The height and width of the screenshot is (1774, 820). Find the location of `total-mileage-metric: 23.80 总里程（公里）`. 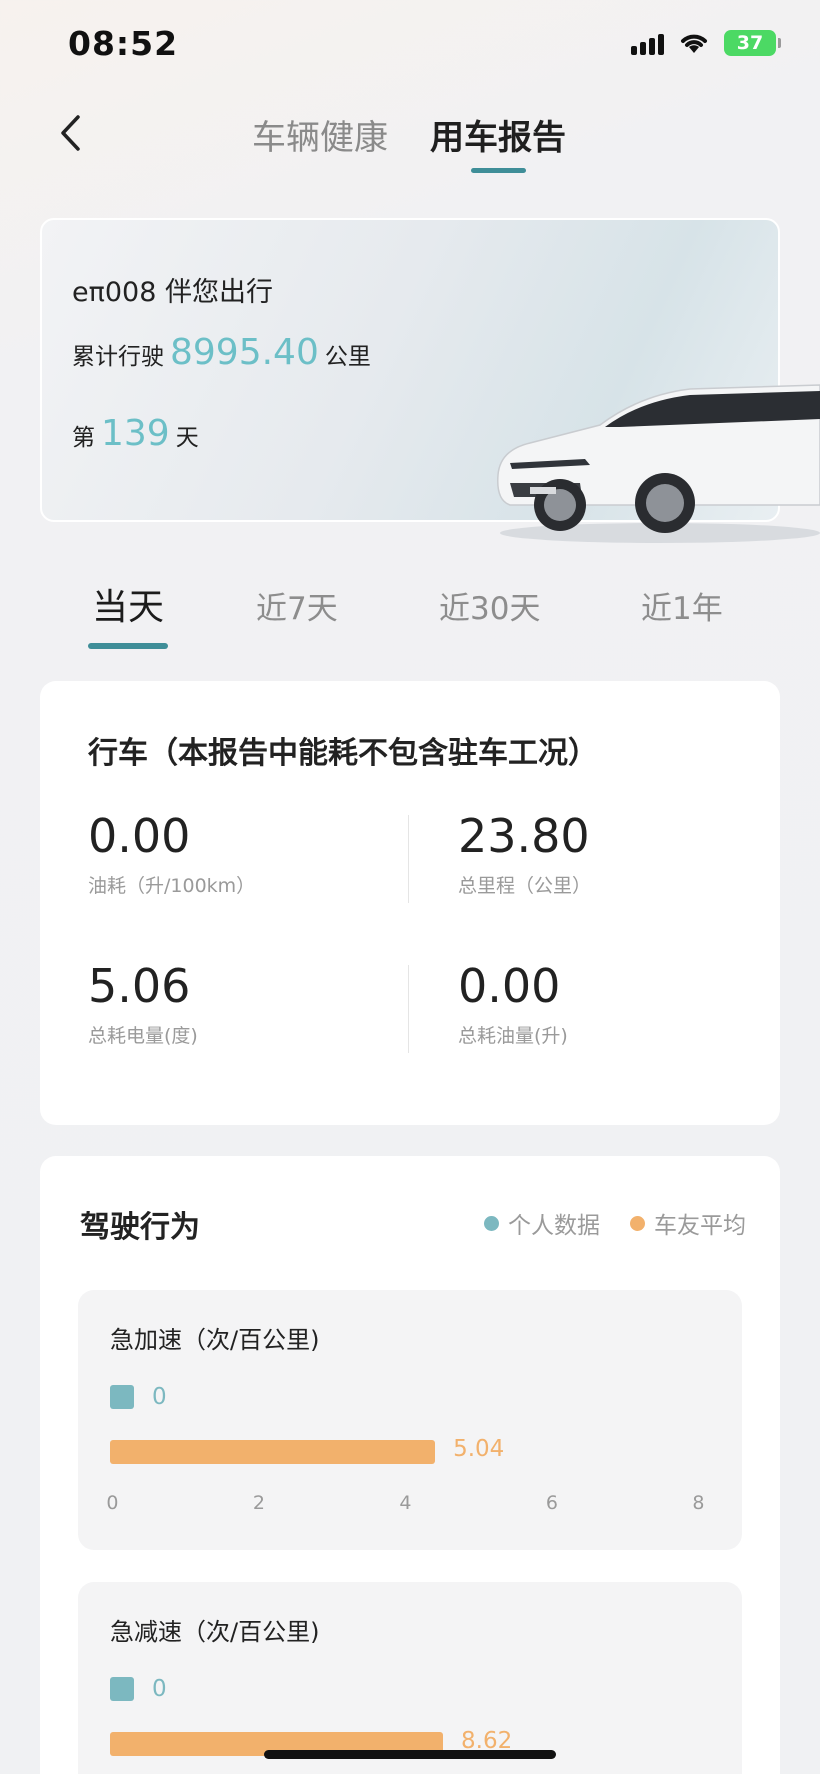

total-mileage-metric: 23.80 总里程（公里） is located at coordinates (524, 853).